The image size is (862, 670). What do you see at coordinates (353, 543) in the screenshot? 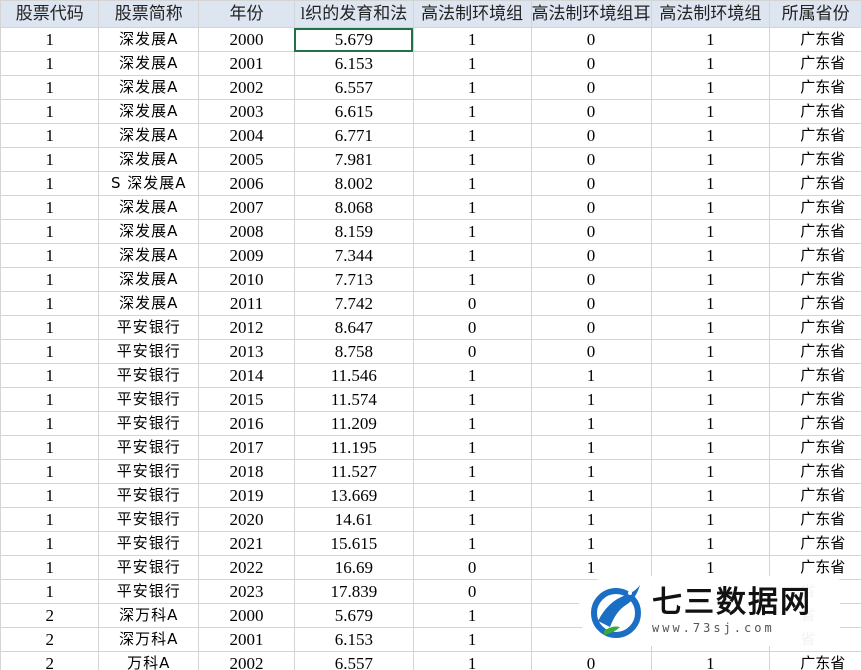
I see `cell: 15.615` at bounding box center [353, 543].